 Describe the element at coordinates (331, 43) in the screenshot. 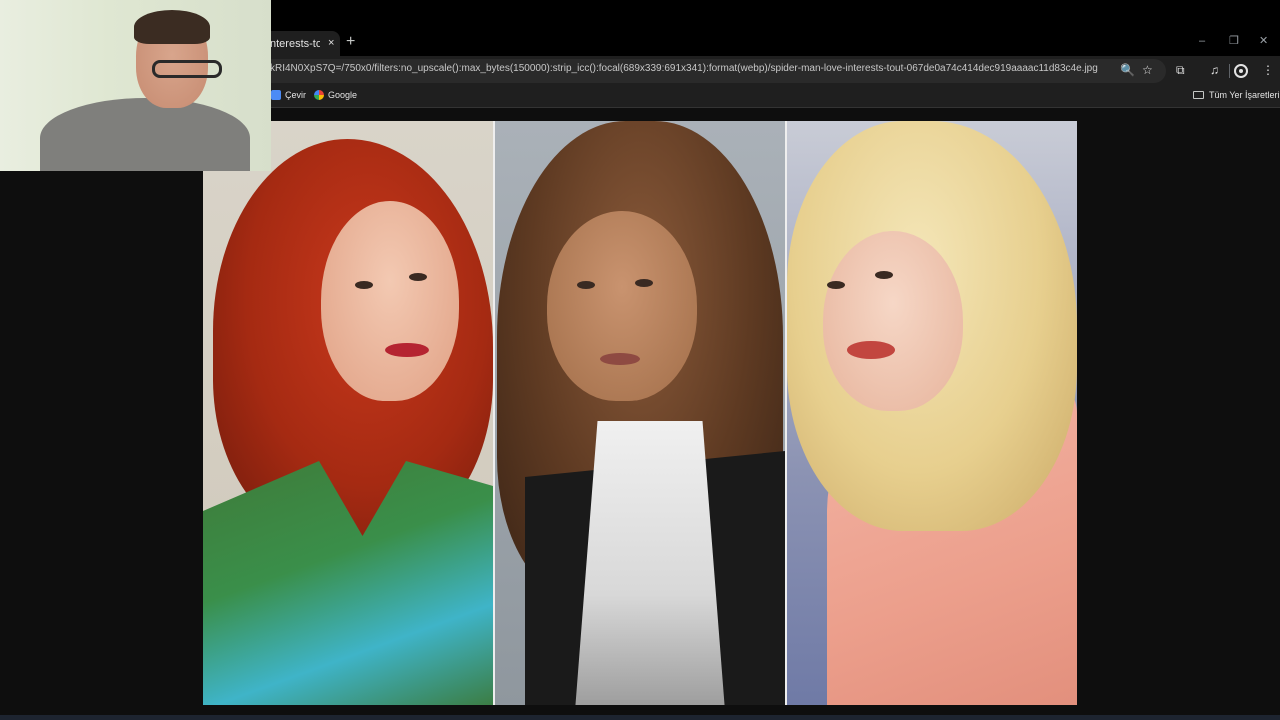

I see `tab-close-icon: ×` at that location.